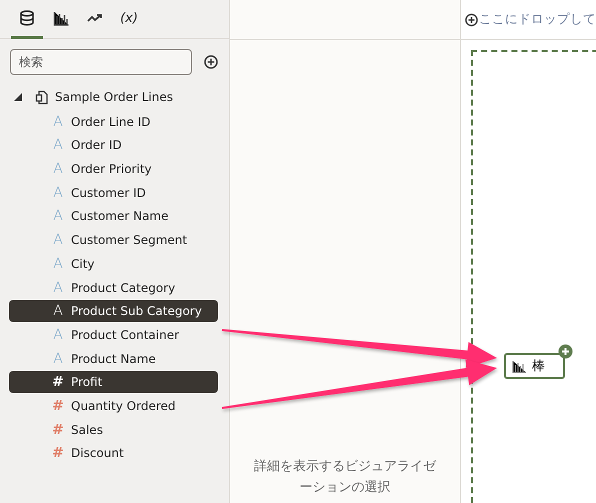  I want to click on drop-hint: ここにドロップして, so click(537, 19).